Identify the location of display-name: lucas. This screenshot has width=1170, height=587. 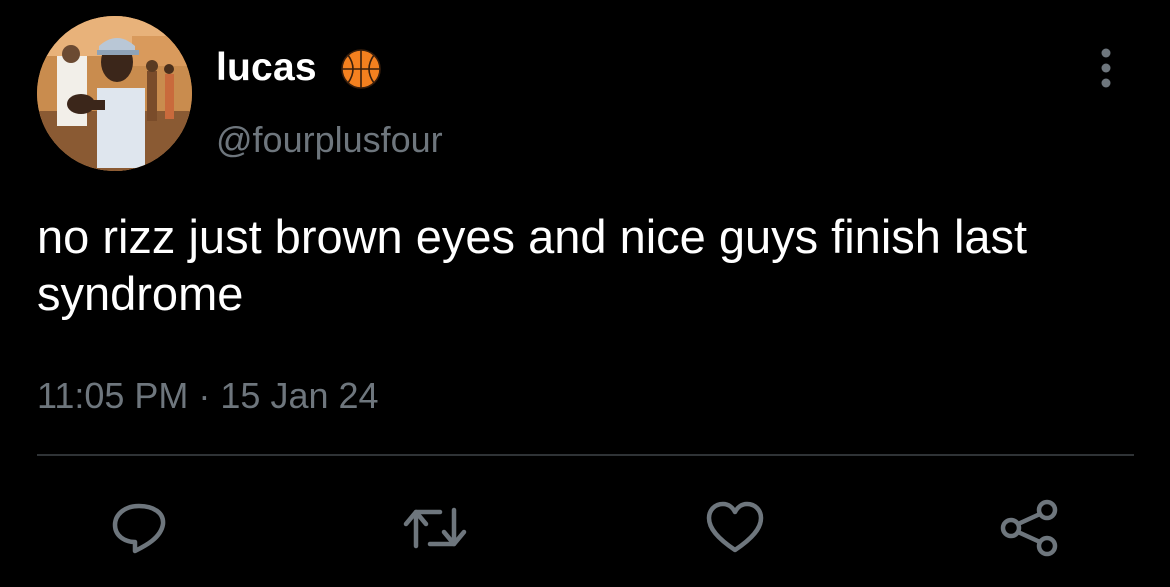
(266, 68).